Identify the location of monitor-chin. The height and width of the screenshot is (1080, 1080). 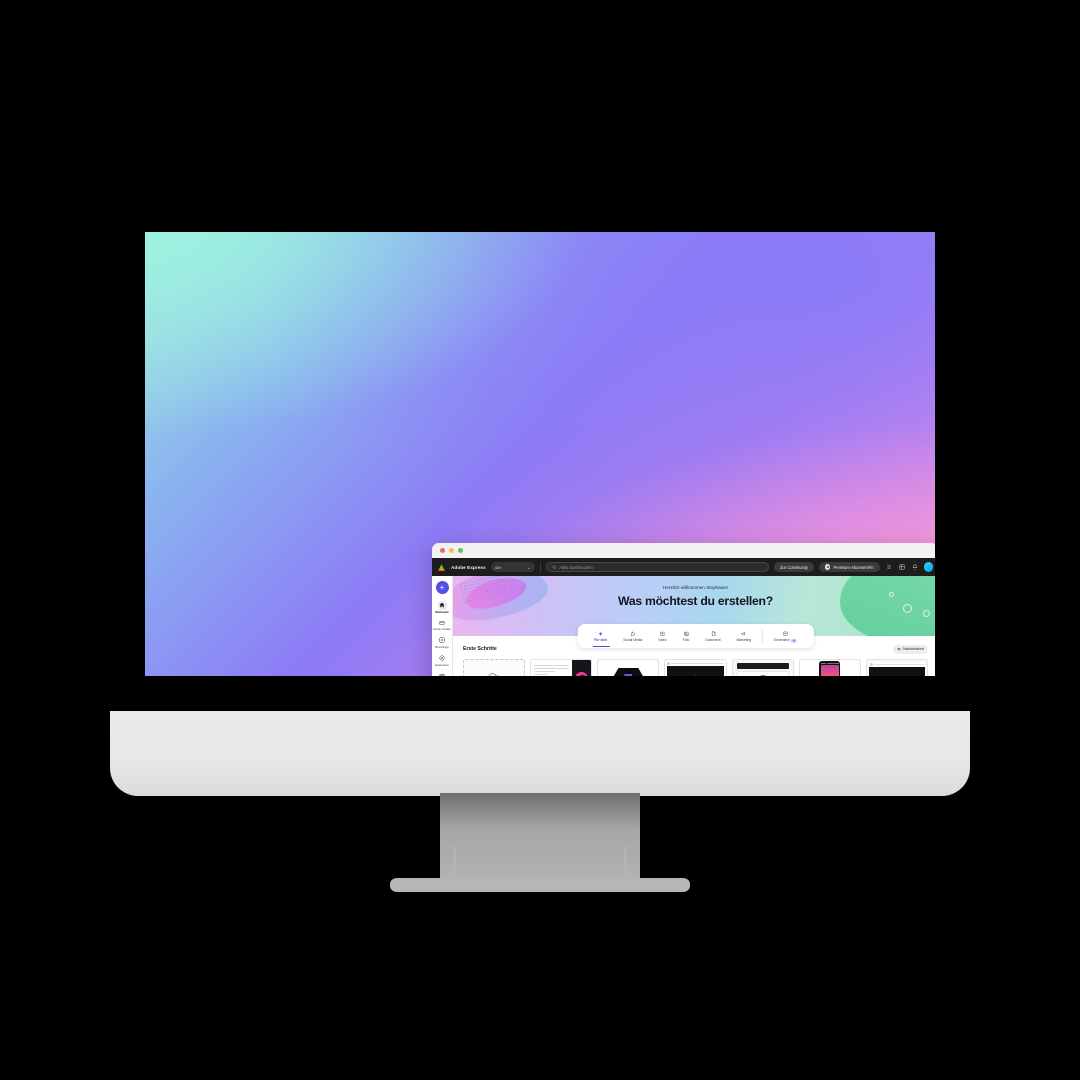
(540, 753).